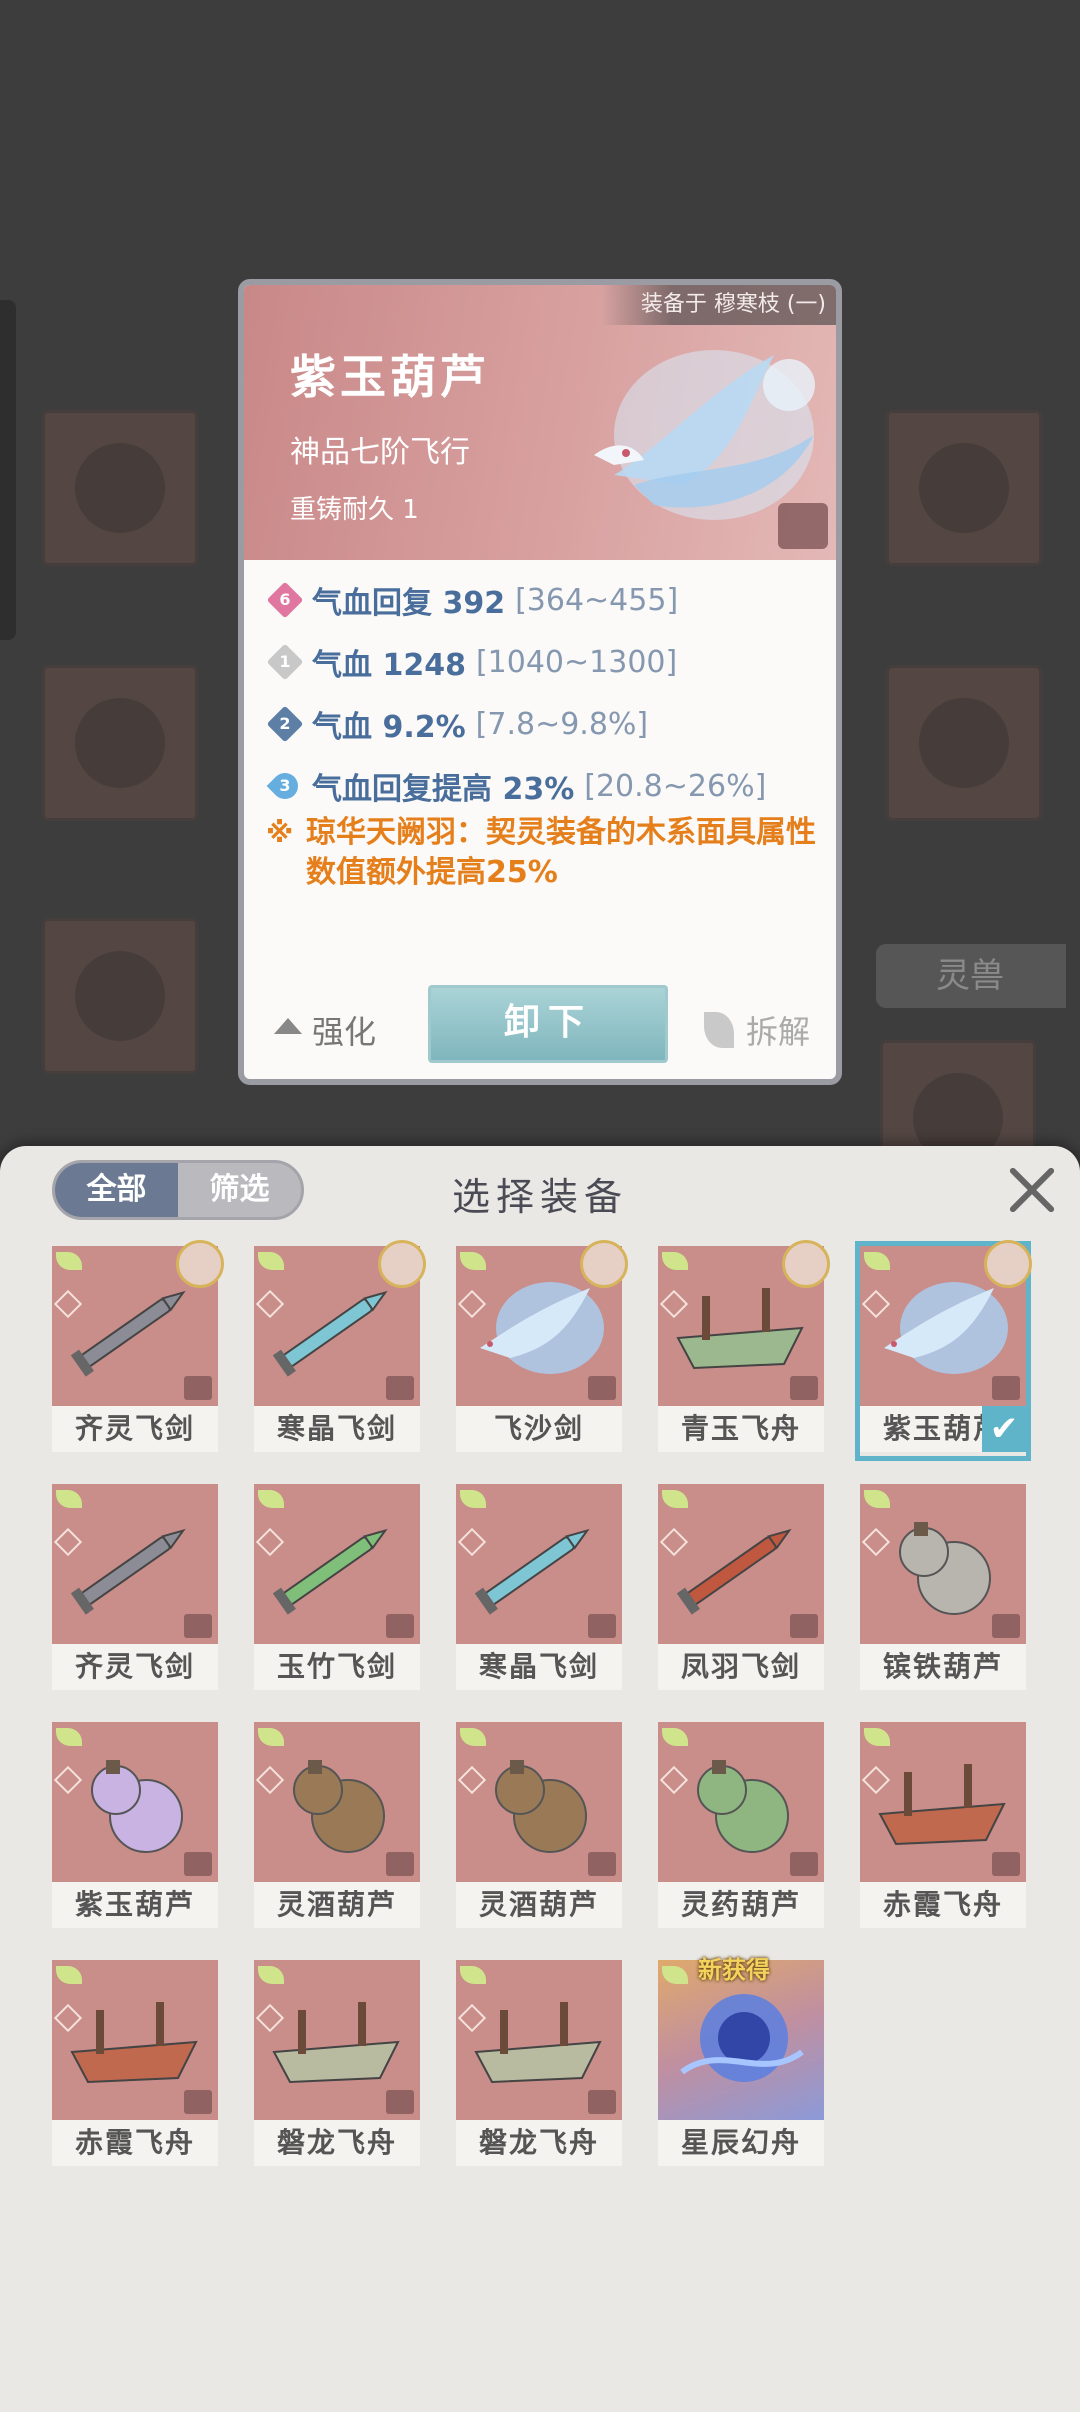 The image size is (1080, 2412). What do you see at coordinates (741, 1667) in the screenshot?
I see `equipment-name: 凤羽飞剑` at bounding box center [741, 1667].